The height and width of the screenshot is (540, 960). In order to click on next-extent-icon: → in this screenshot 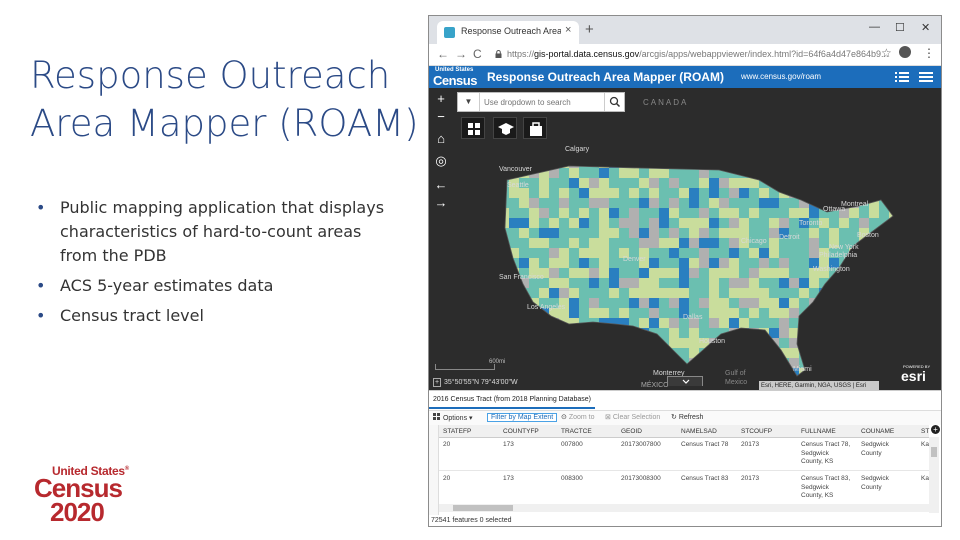, I will do `click(441, 203)`.